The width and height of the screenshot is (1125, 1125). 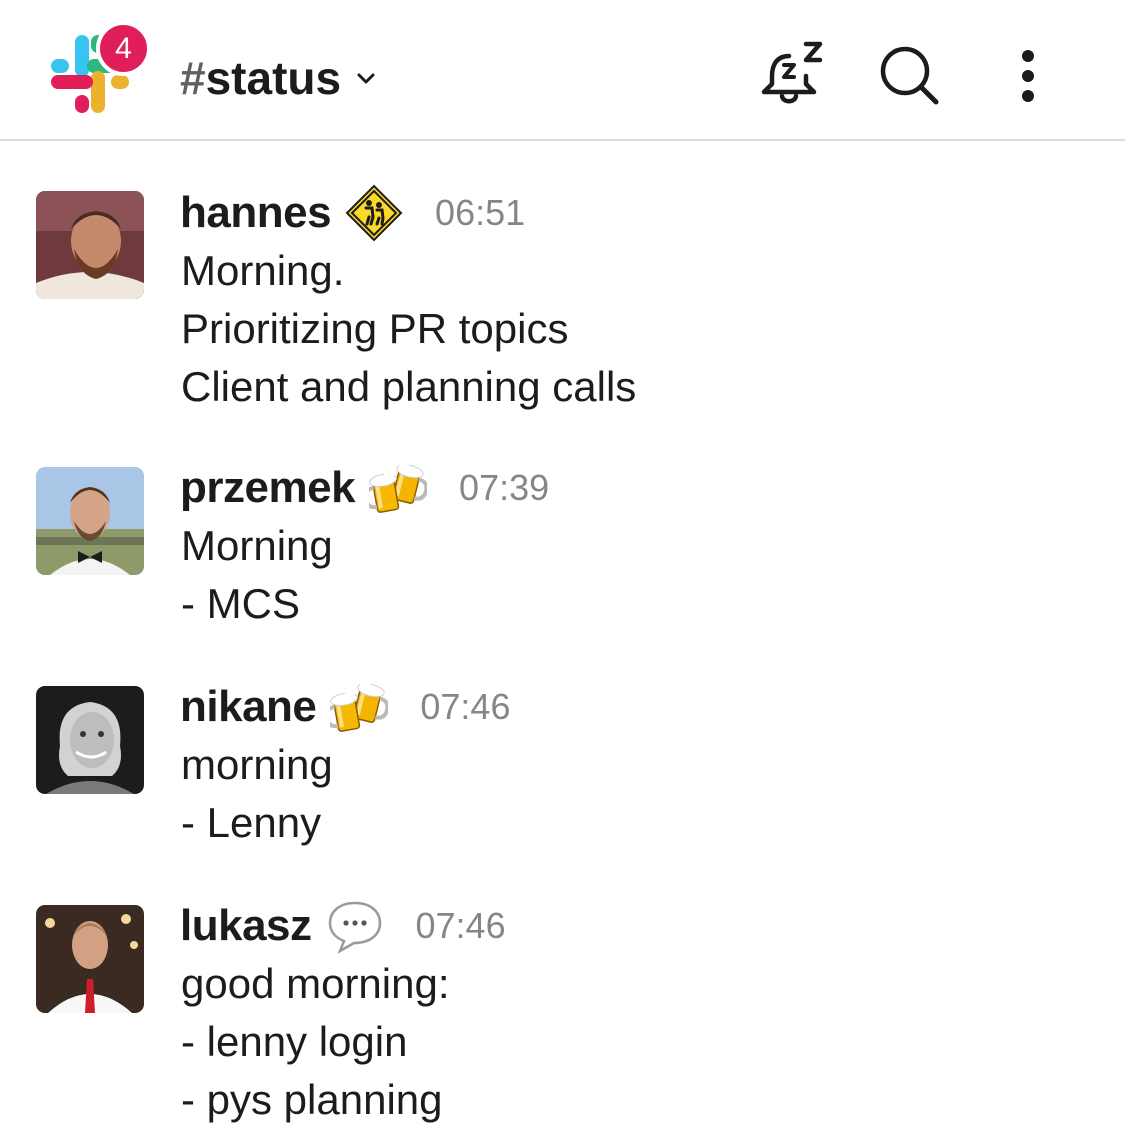 I want to click on message-line: - pys planning, so click(x=312, y=1099).